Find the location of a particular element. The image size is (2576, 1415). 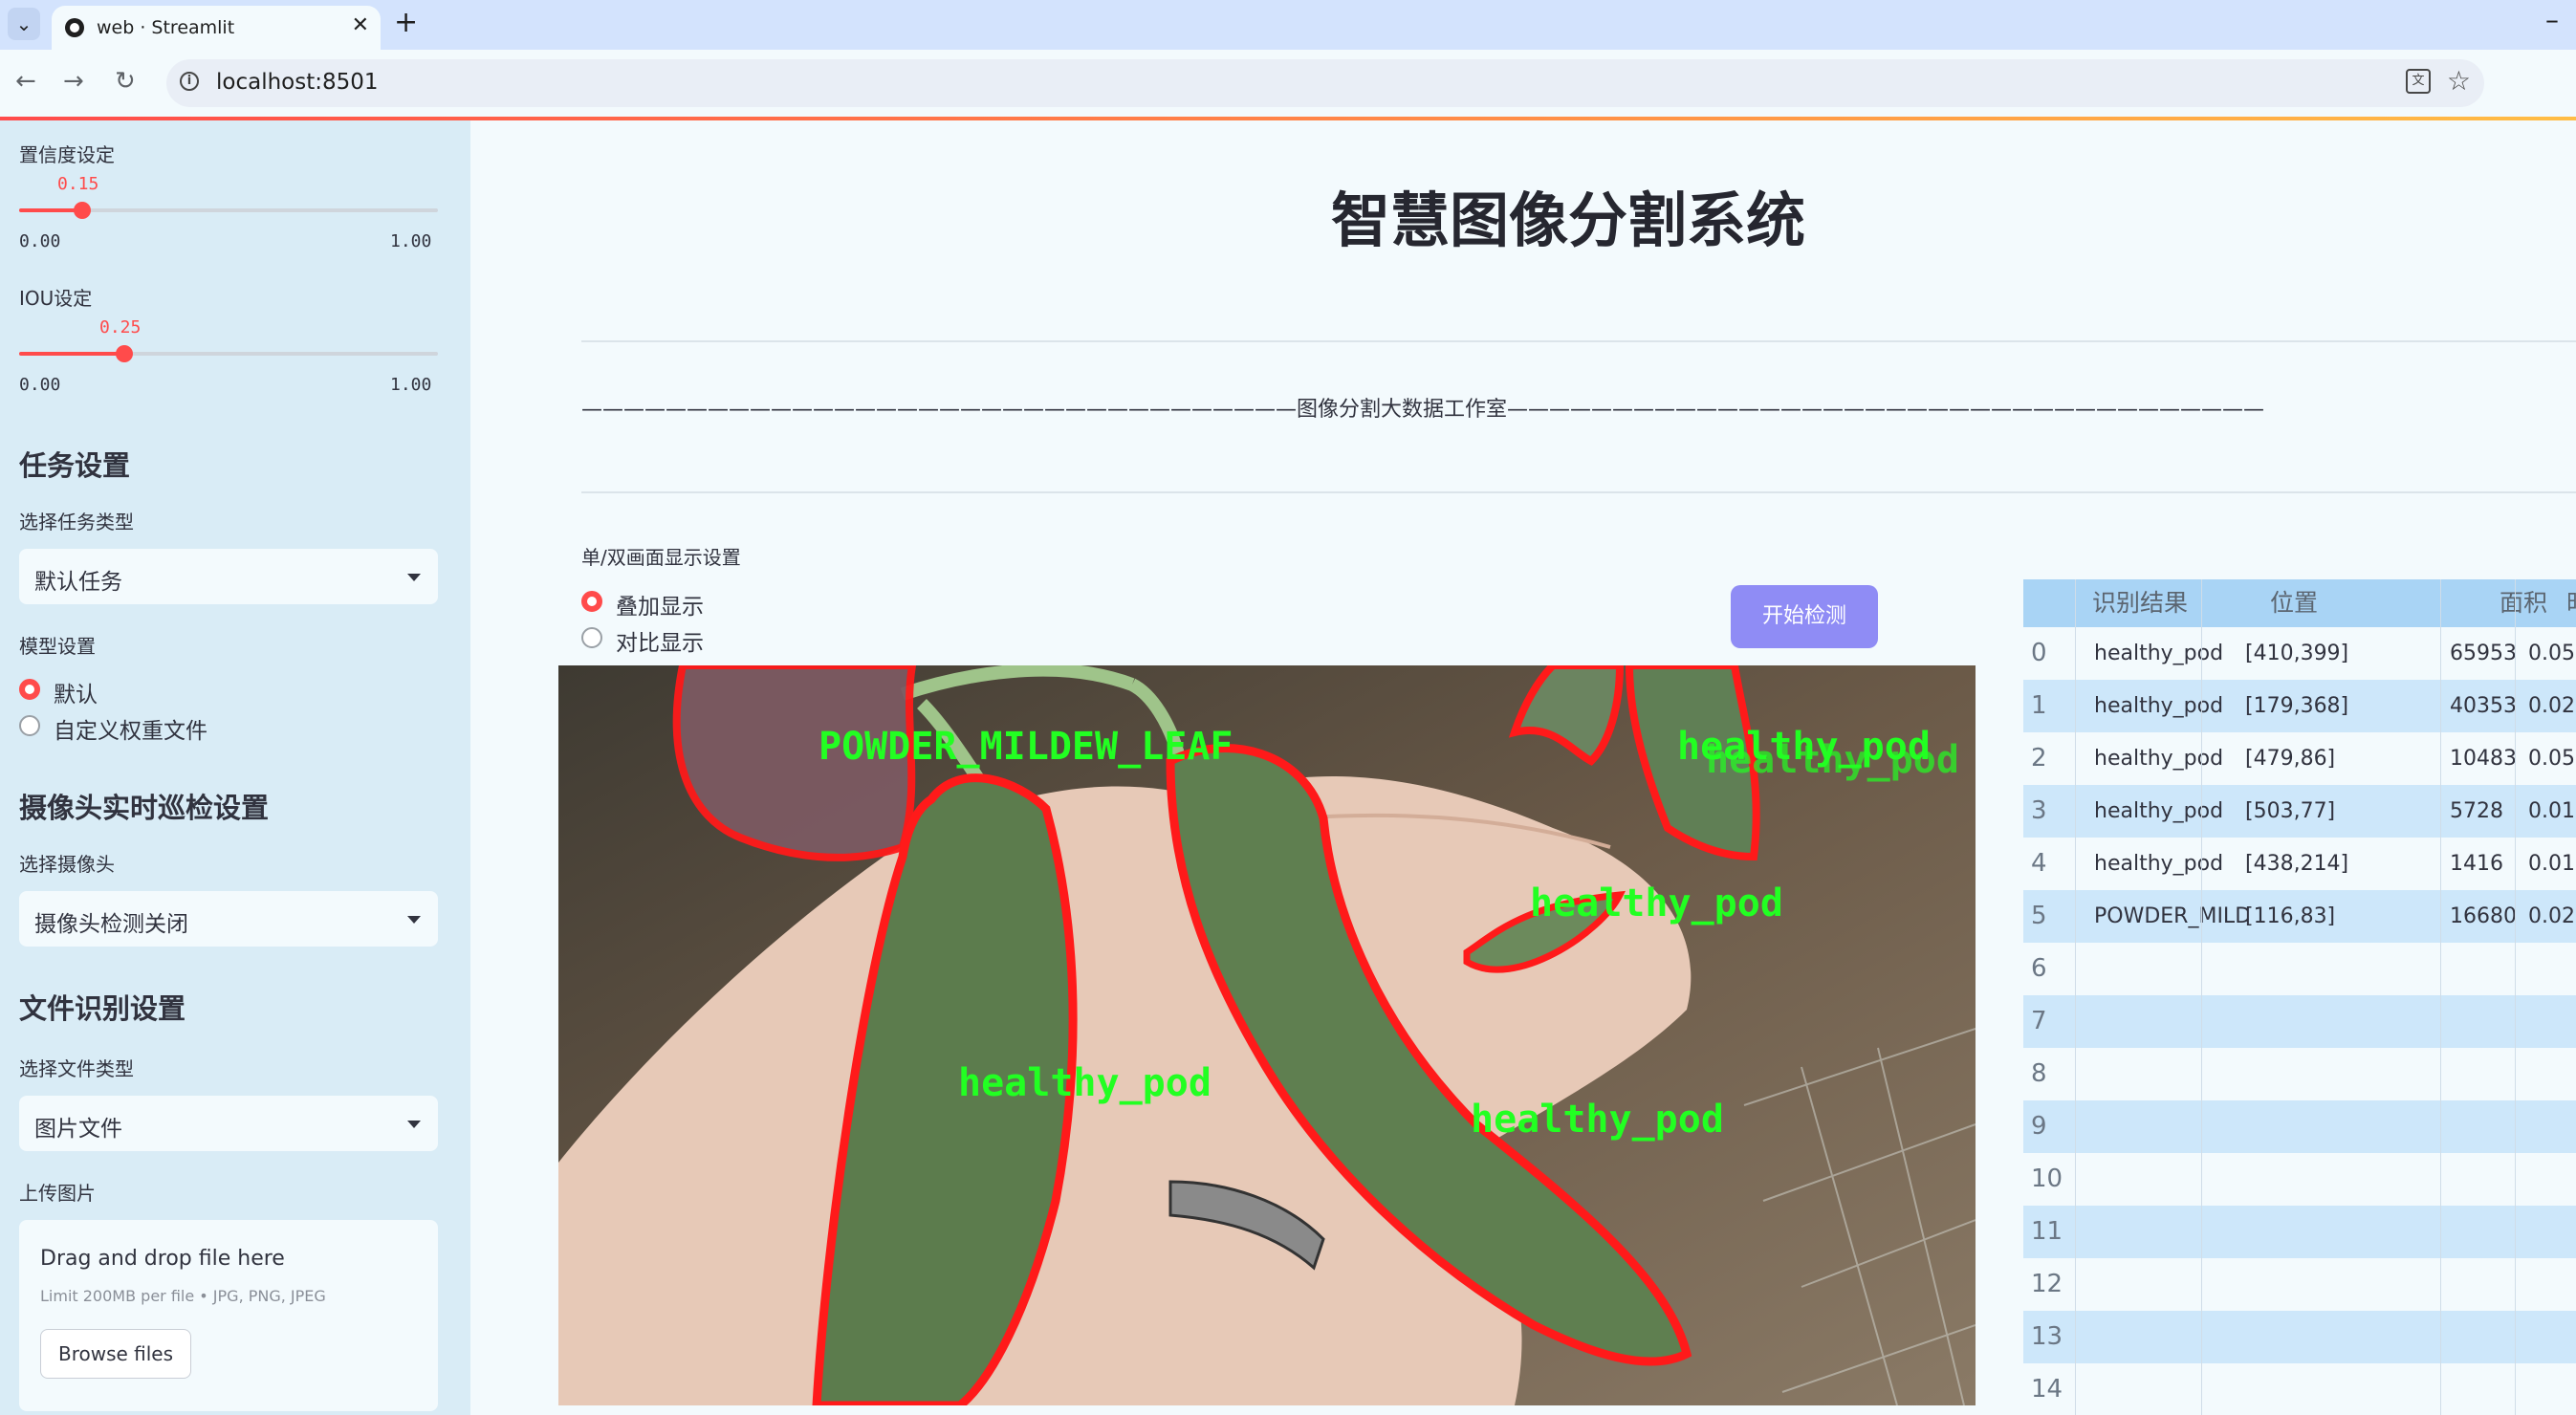

confidence-slider-fill is located at coordinates (50, 210).